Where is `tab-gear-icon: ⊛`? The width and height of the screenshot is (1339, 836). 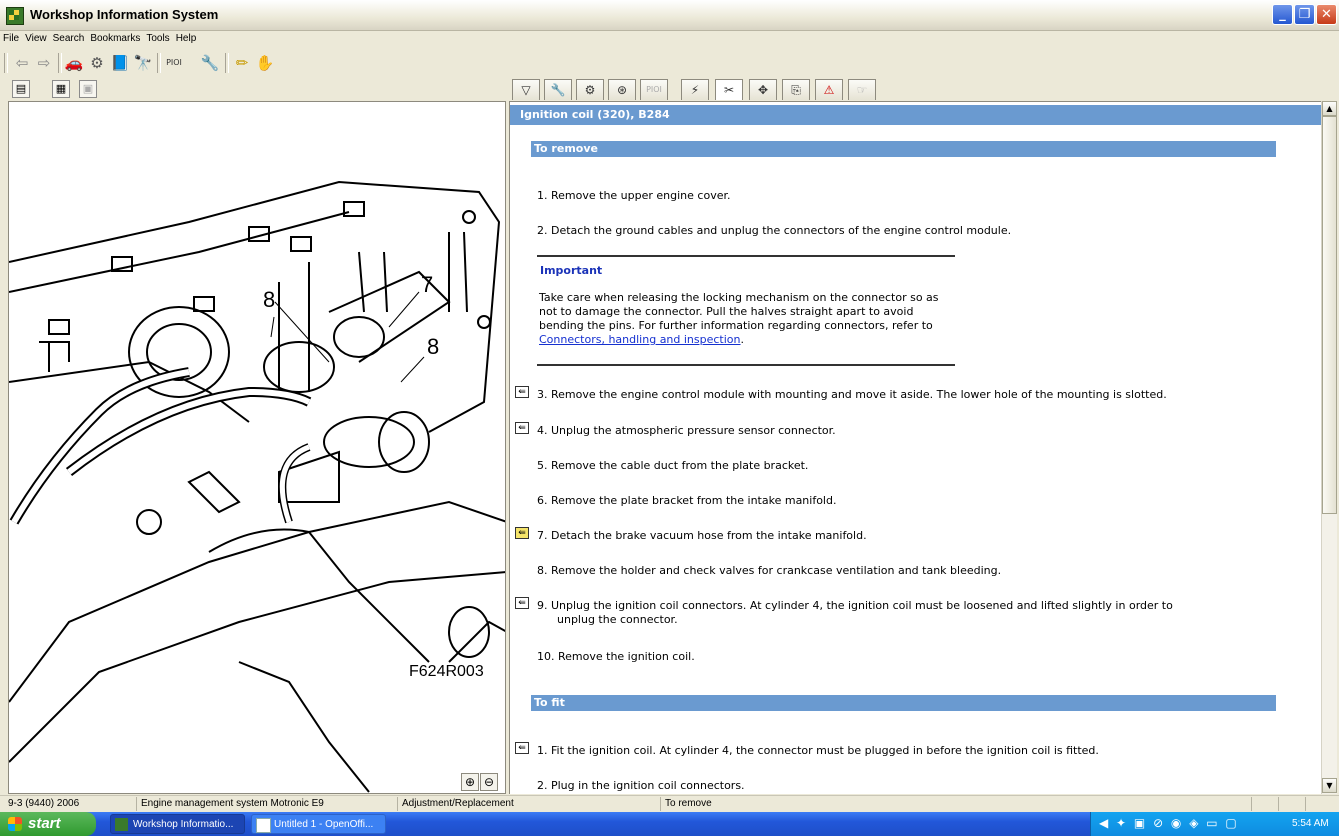 tab-gear-icon: ⊛ is located at coordinates (622, 89).